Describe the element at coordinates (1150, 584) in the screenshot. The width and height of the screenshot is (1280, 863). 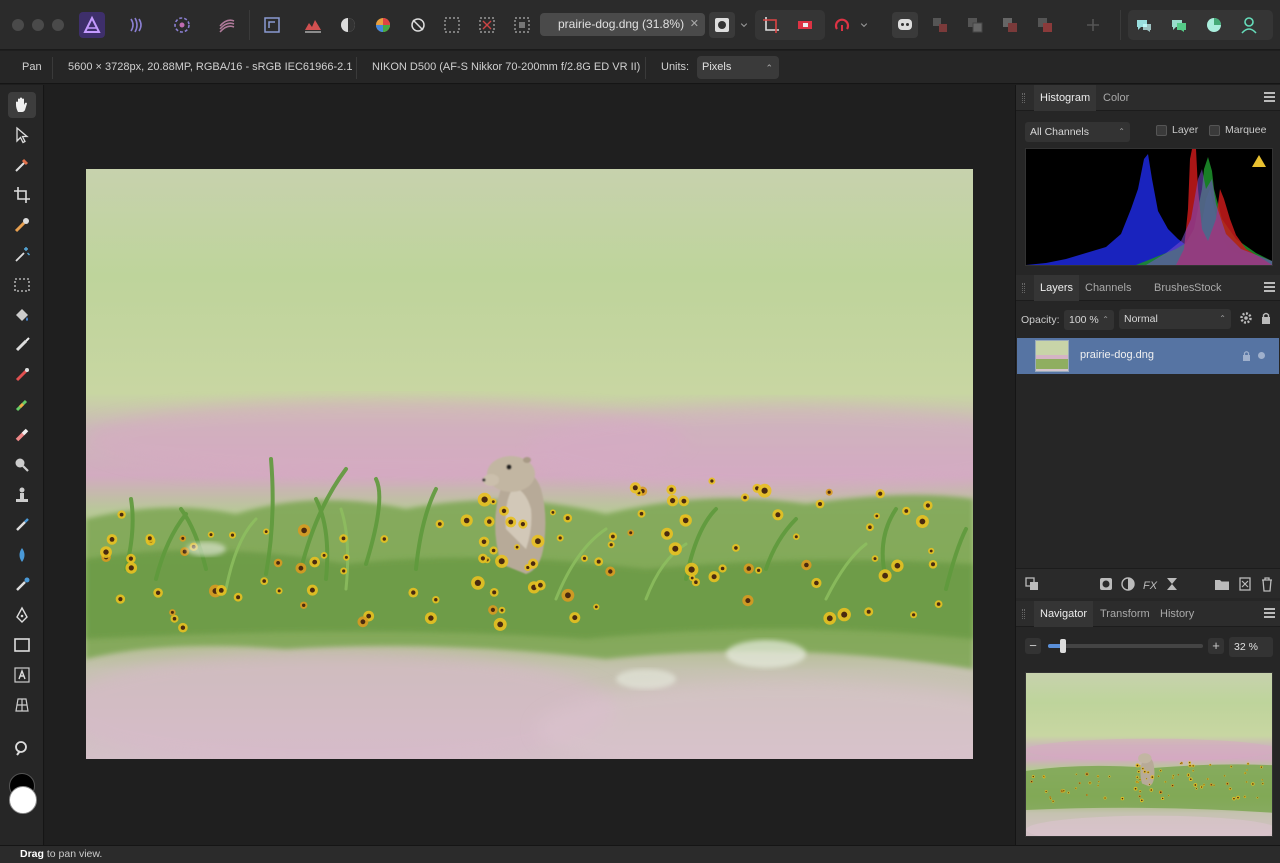
I see `live-filter-icon: FX` at that location.